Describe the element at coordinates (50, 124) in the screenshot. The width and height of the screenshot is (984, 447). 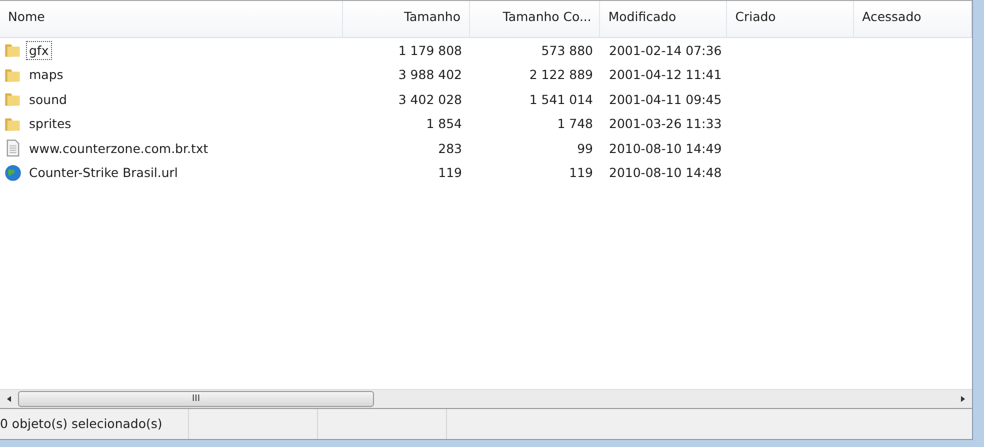
I see `file-name: sprites` at that location.